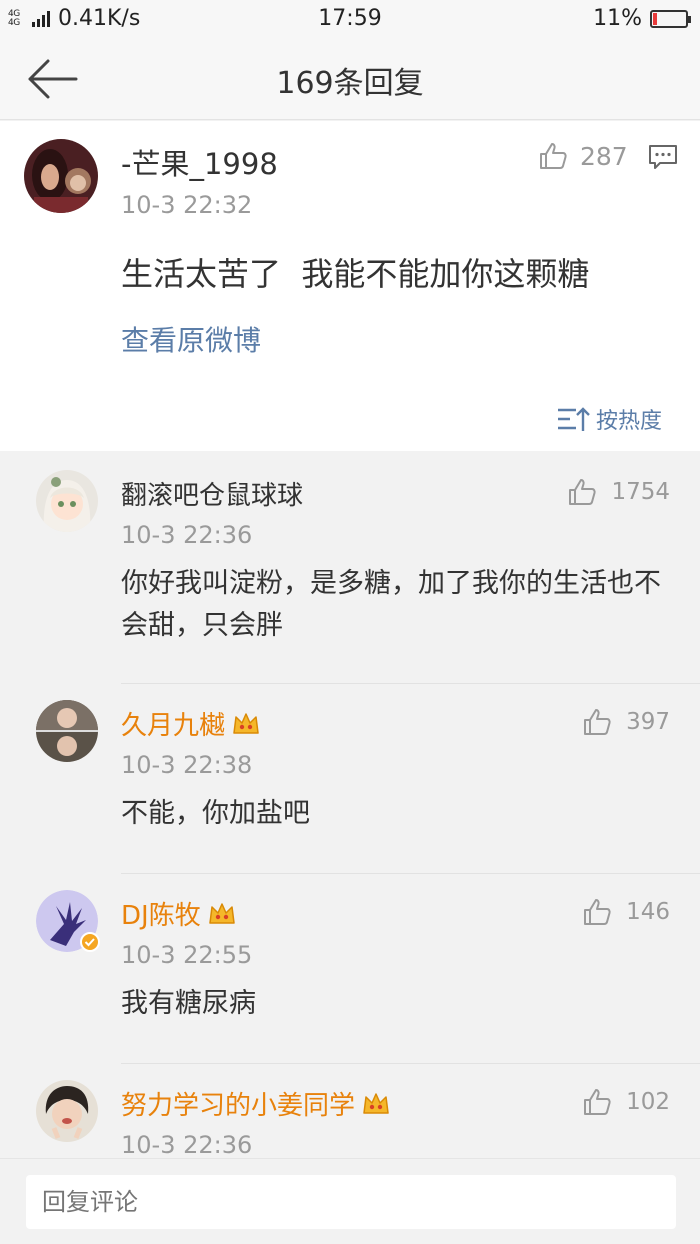 The height and width of the screenshot is (1244, 700). What do you see at coordinates (648, 1102) in the screenshot?
I see `like-count: 102` at bounding box center [648, 1102].